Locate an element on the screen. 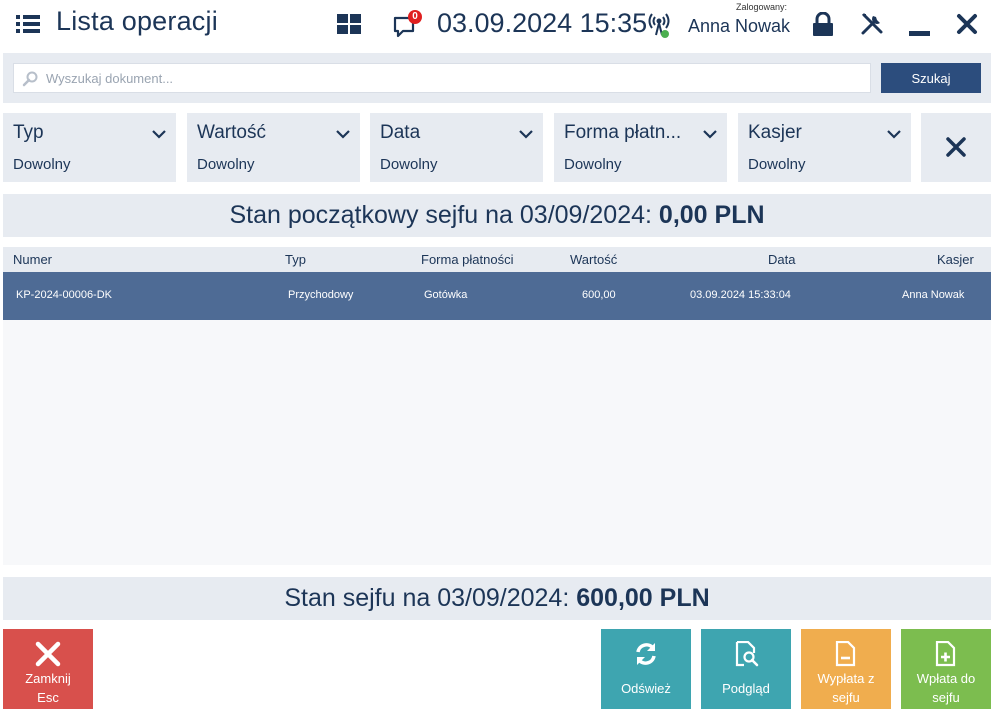 This screenshot has height=716, width=999. cell-type: Przychodowy is located at coordinates (321, 295).